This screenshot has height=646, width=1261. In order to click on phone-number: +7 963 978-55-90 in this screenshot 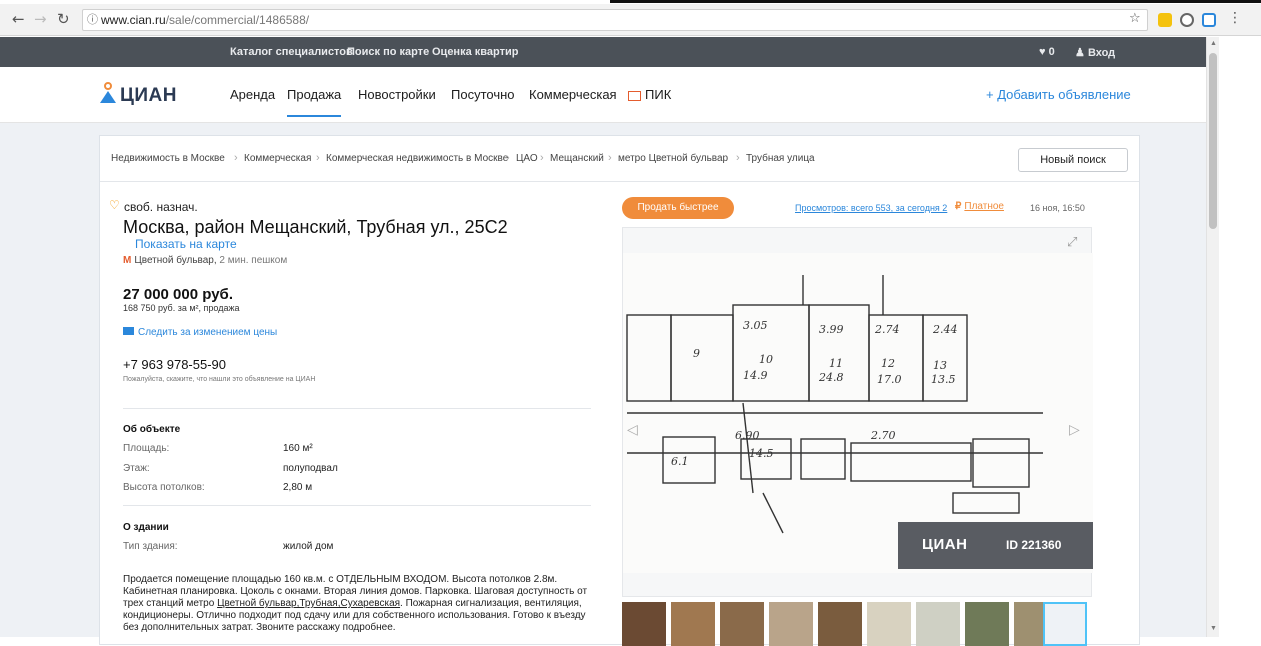, I will do `click(174, 364)`.